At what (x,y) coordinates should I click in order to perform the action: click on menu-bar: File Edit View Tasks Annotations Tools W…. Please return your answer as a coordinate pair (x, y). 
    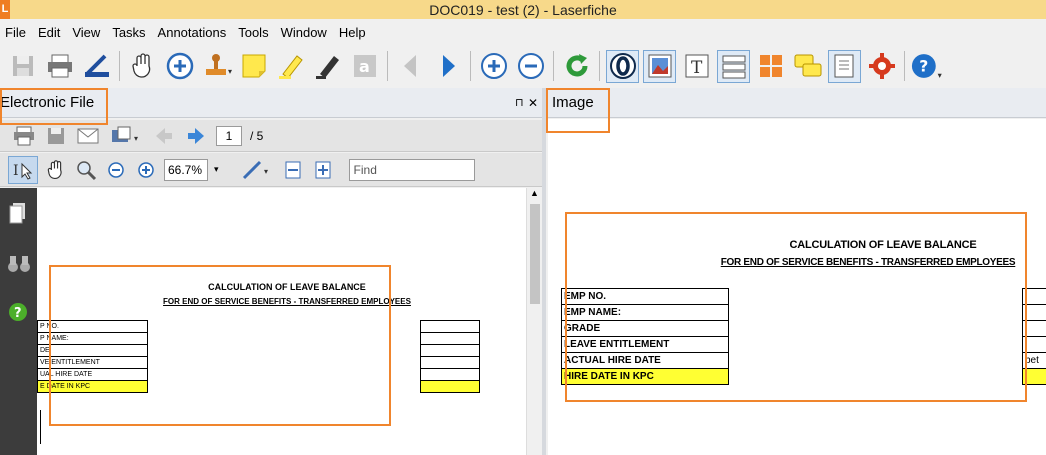
    Looking at the image, I should click on (523, 32).